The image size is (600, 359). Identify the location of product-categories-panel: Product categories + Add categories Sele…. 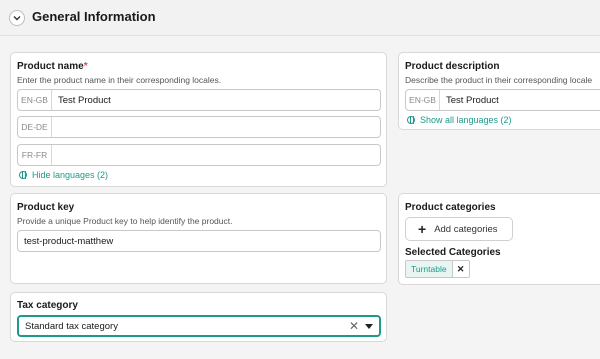
(499, 239).